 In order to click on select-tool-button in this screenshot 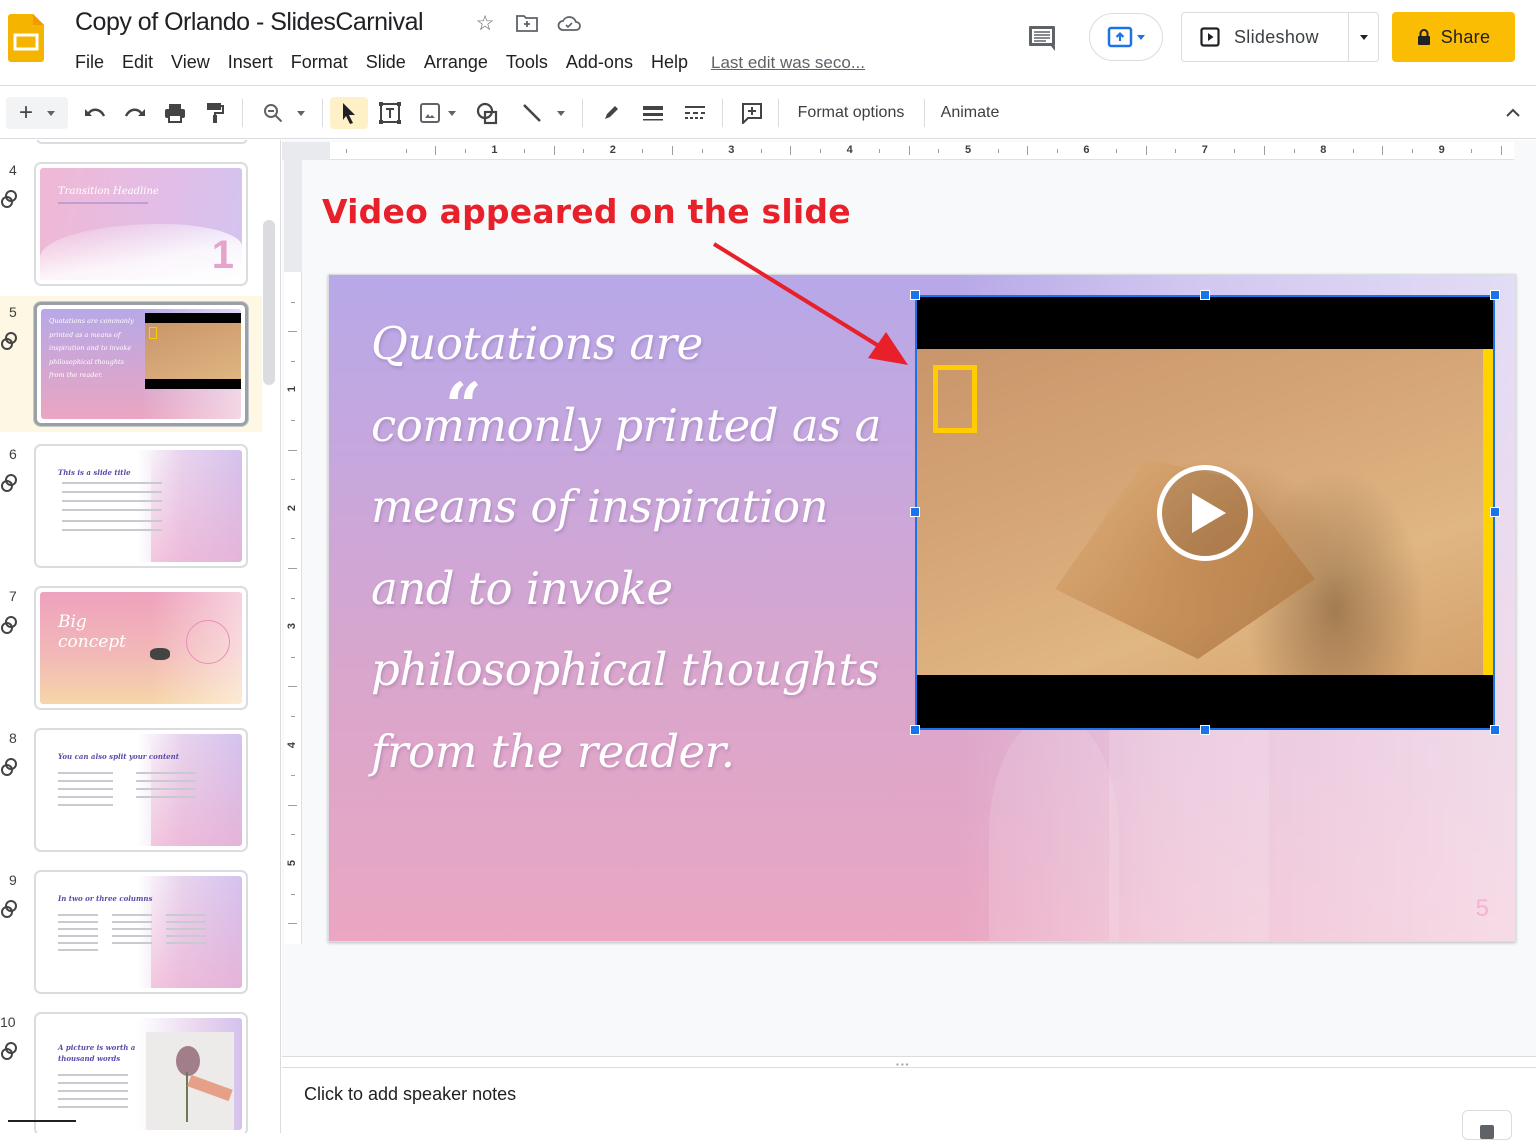, I will do `click(349, 113)`.